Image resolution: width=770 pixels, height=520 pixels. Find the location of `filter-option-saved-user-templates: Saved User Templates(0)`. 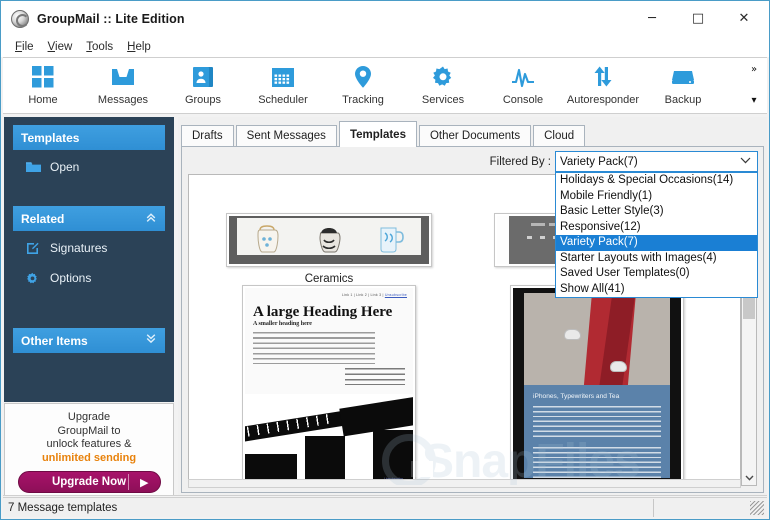

filter-option-saved-user-templates: Saved User Templates(0) is located at coordinates (656, 274).